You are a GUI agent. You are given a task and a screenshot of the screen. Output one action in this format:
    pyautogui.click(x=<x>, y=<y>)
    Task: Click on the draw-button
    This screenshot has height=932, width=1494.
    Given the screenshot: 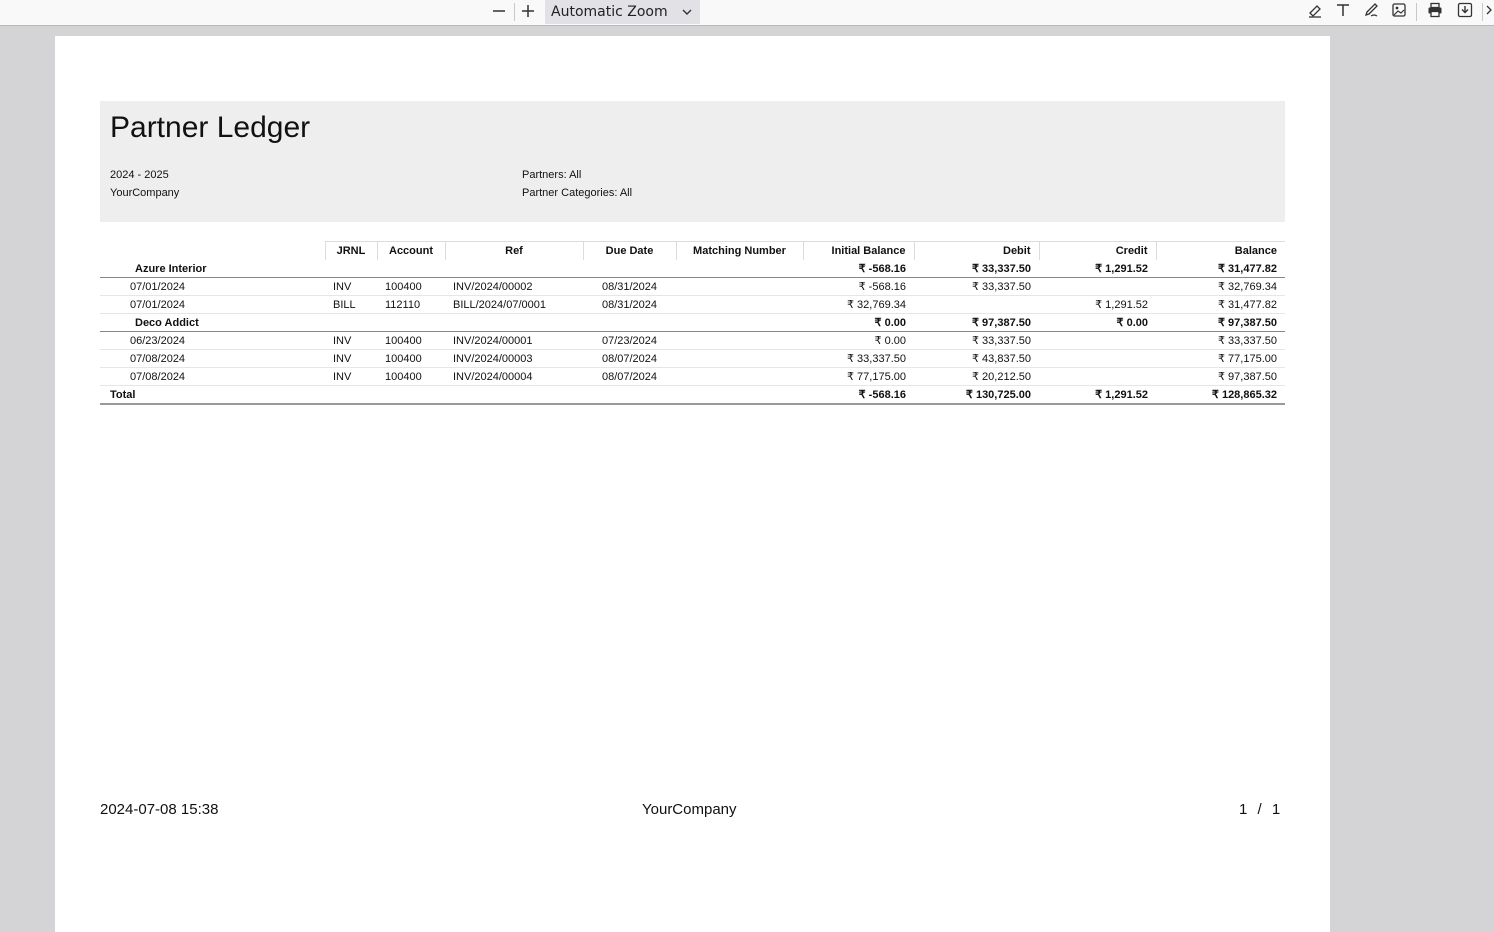 What is the action you would take?
    pyautogui.click(x=1371, y=12)
    